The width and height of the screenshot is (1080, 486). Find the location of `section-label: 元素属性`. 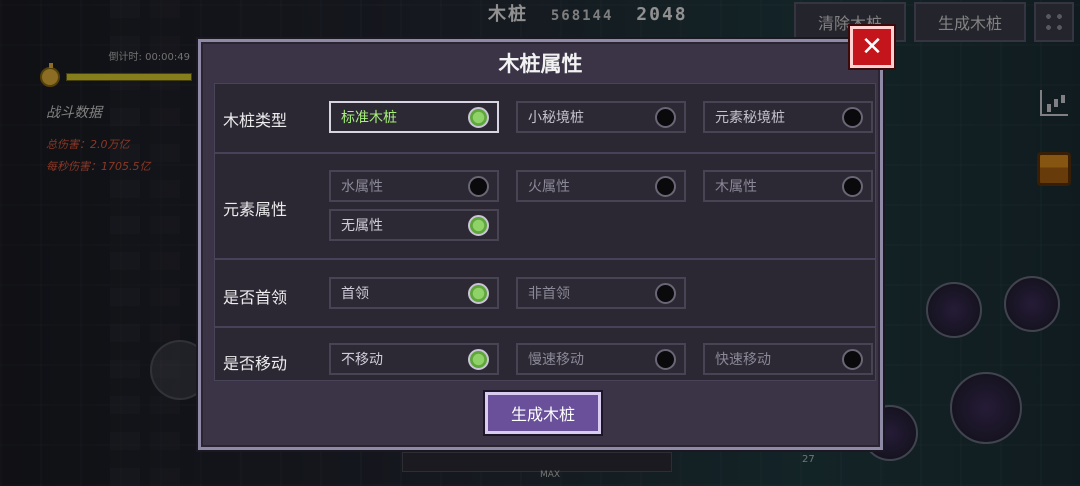

section-label: 元素属性 is located at coordinates (255, 209).